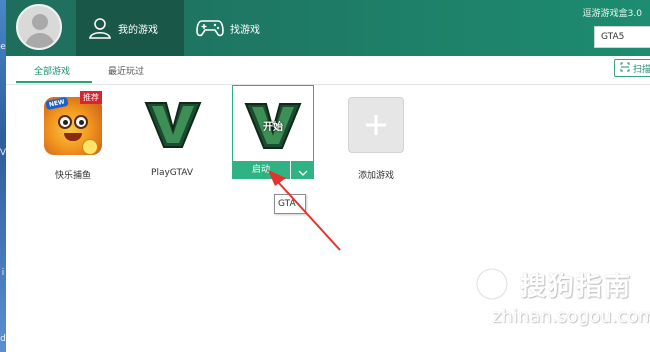 The height and width of the screenshot is (352, 650). Describe the element at coordinates (492, 284) in the screenshot. I see `sogou-logo-icon` at that location.